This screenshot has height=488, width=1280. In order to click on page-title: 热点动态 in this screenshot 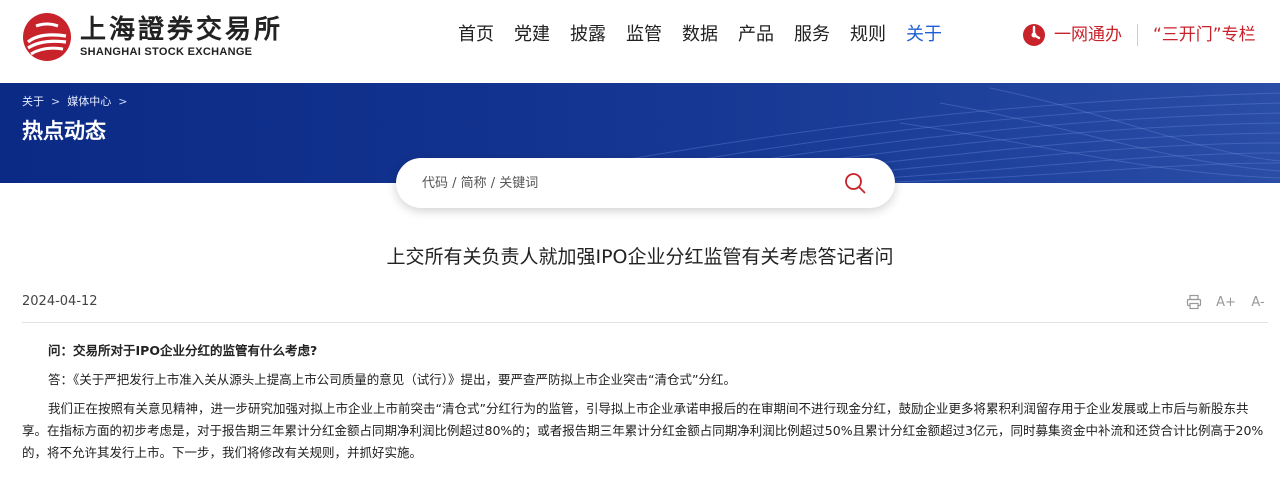, I will do `click(64, 131)`.